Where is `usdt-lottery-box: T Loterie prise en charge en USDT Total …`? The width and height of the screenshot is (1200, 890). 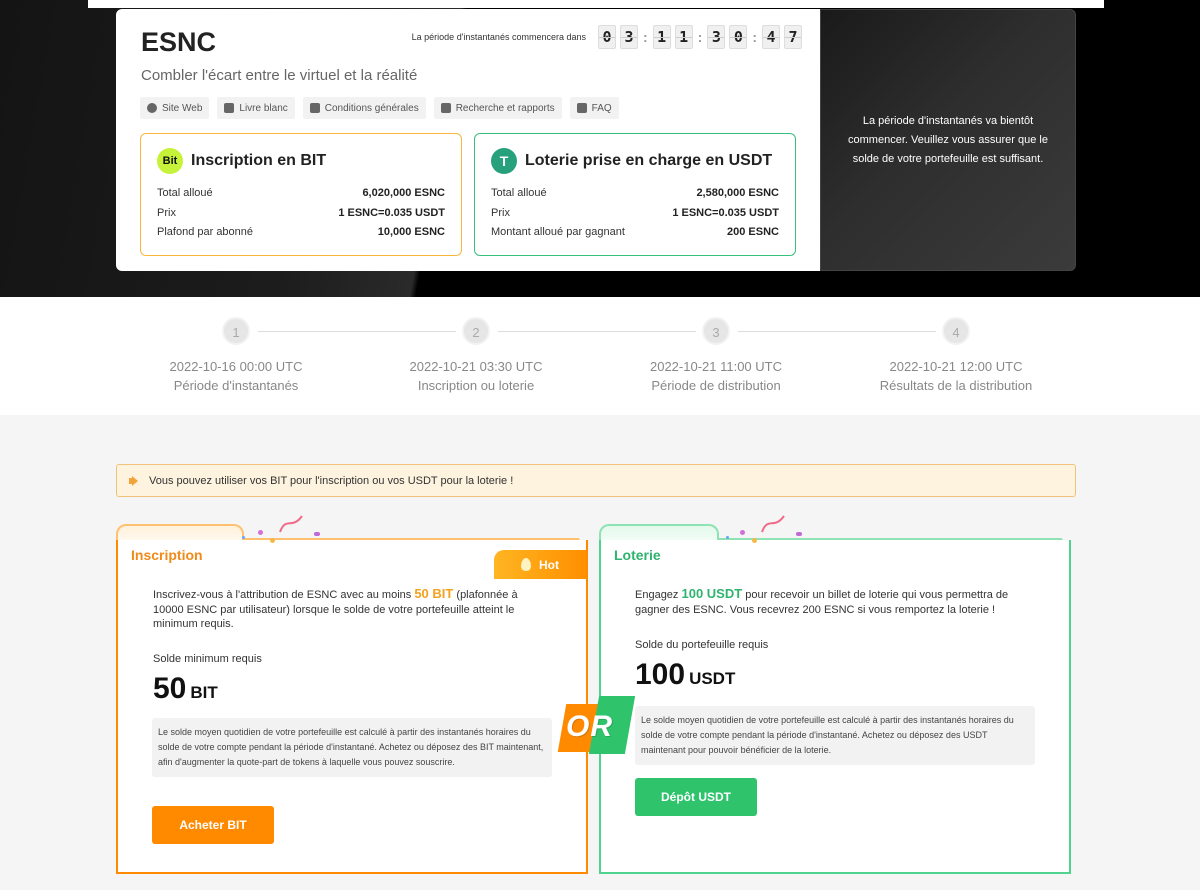
usdt-lottery-box: T Loterie prise en charge en USDT Total … is located at coordinates (635, 194).